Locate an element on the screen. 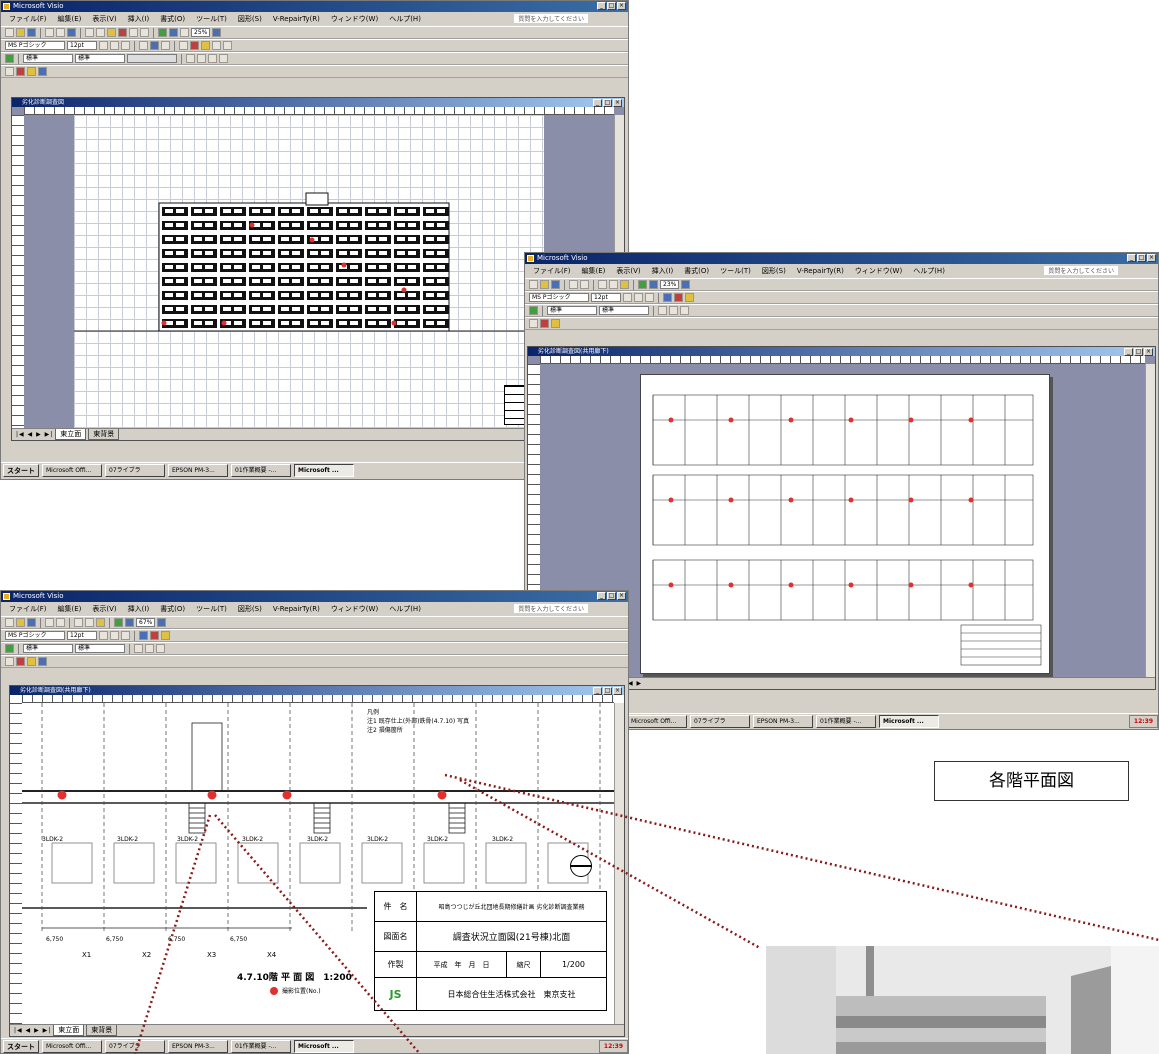 The height and width of the screenshot is (1054, 1159). redo-icon is located at coordinates (144, 32).